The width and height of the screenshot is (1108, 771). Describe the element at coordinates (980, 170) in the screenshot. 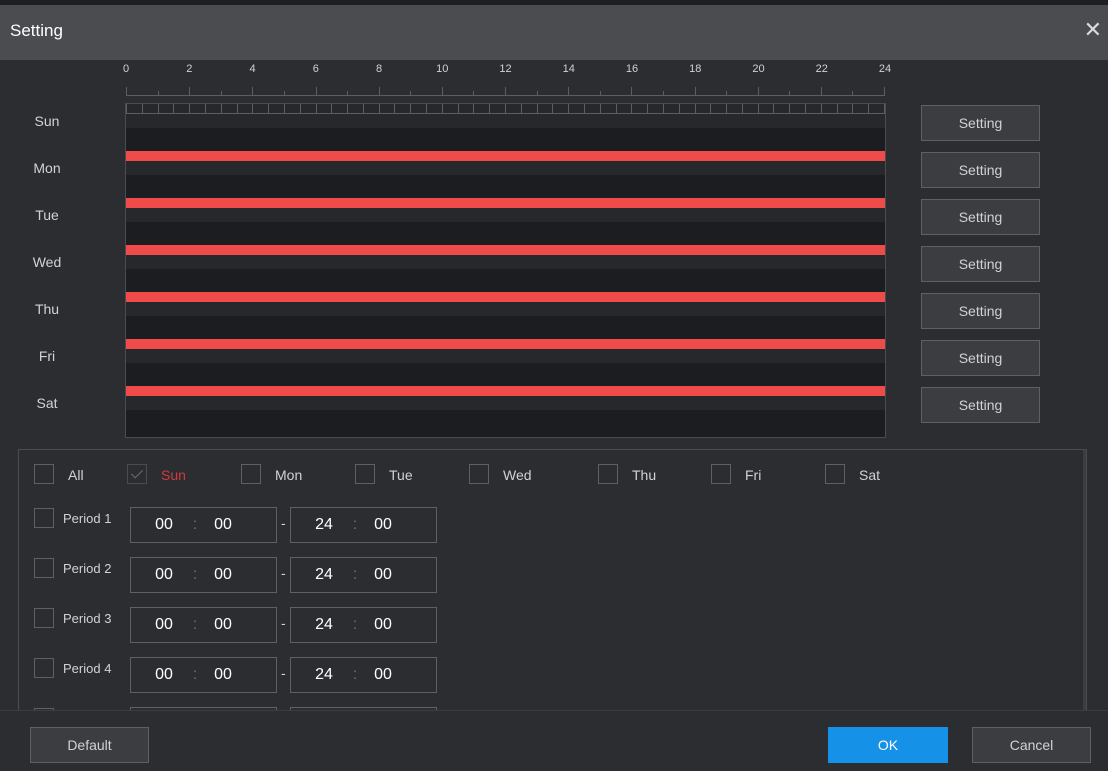

I see `setting-button-mon: Setting` at that location.